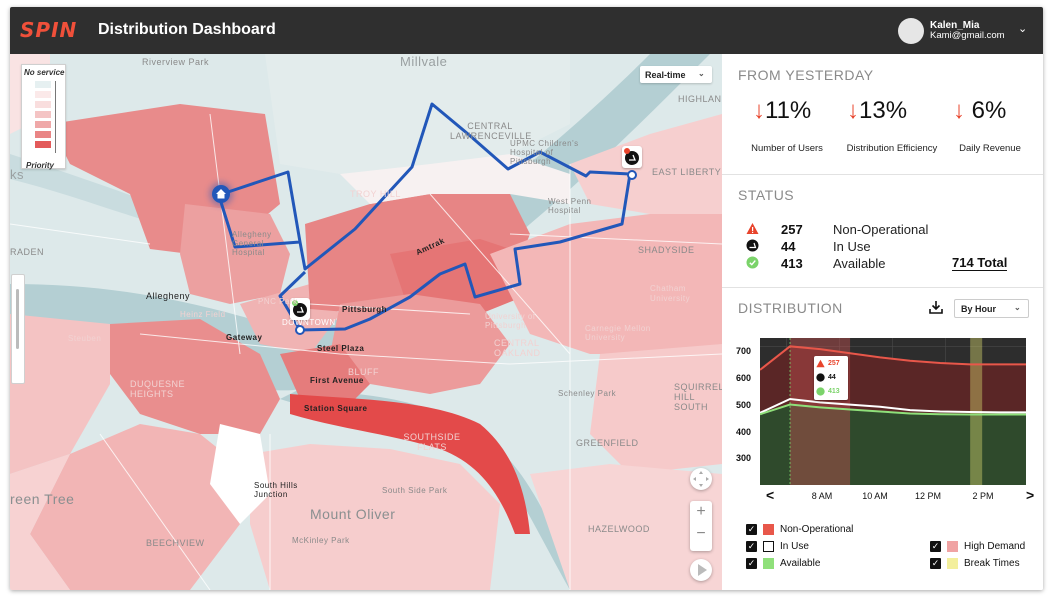 Image resolution: width=1053 pixels, height=603 pixels. I want to click on map-label: McKinley Park, so click(321, 540).